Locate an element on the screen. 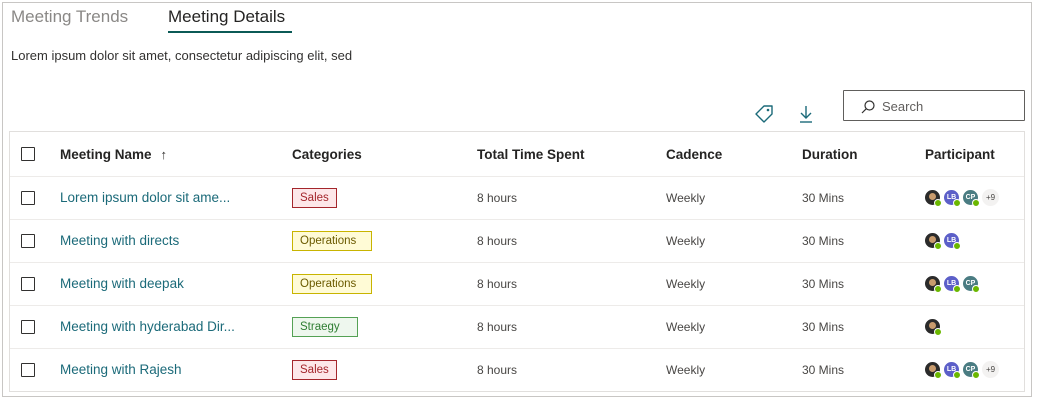 This screenshot has width=1039, height=402. participant-avatars: LB is located at coordinates (944, 241).